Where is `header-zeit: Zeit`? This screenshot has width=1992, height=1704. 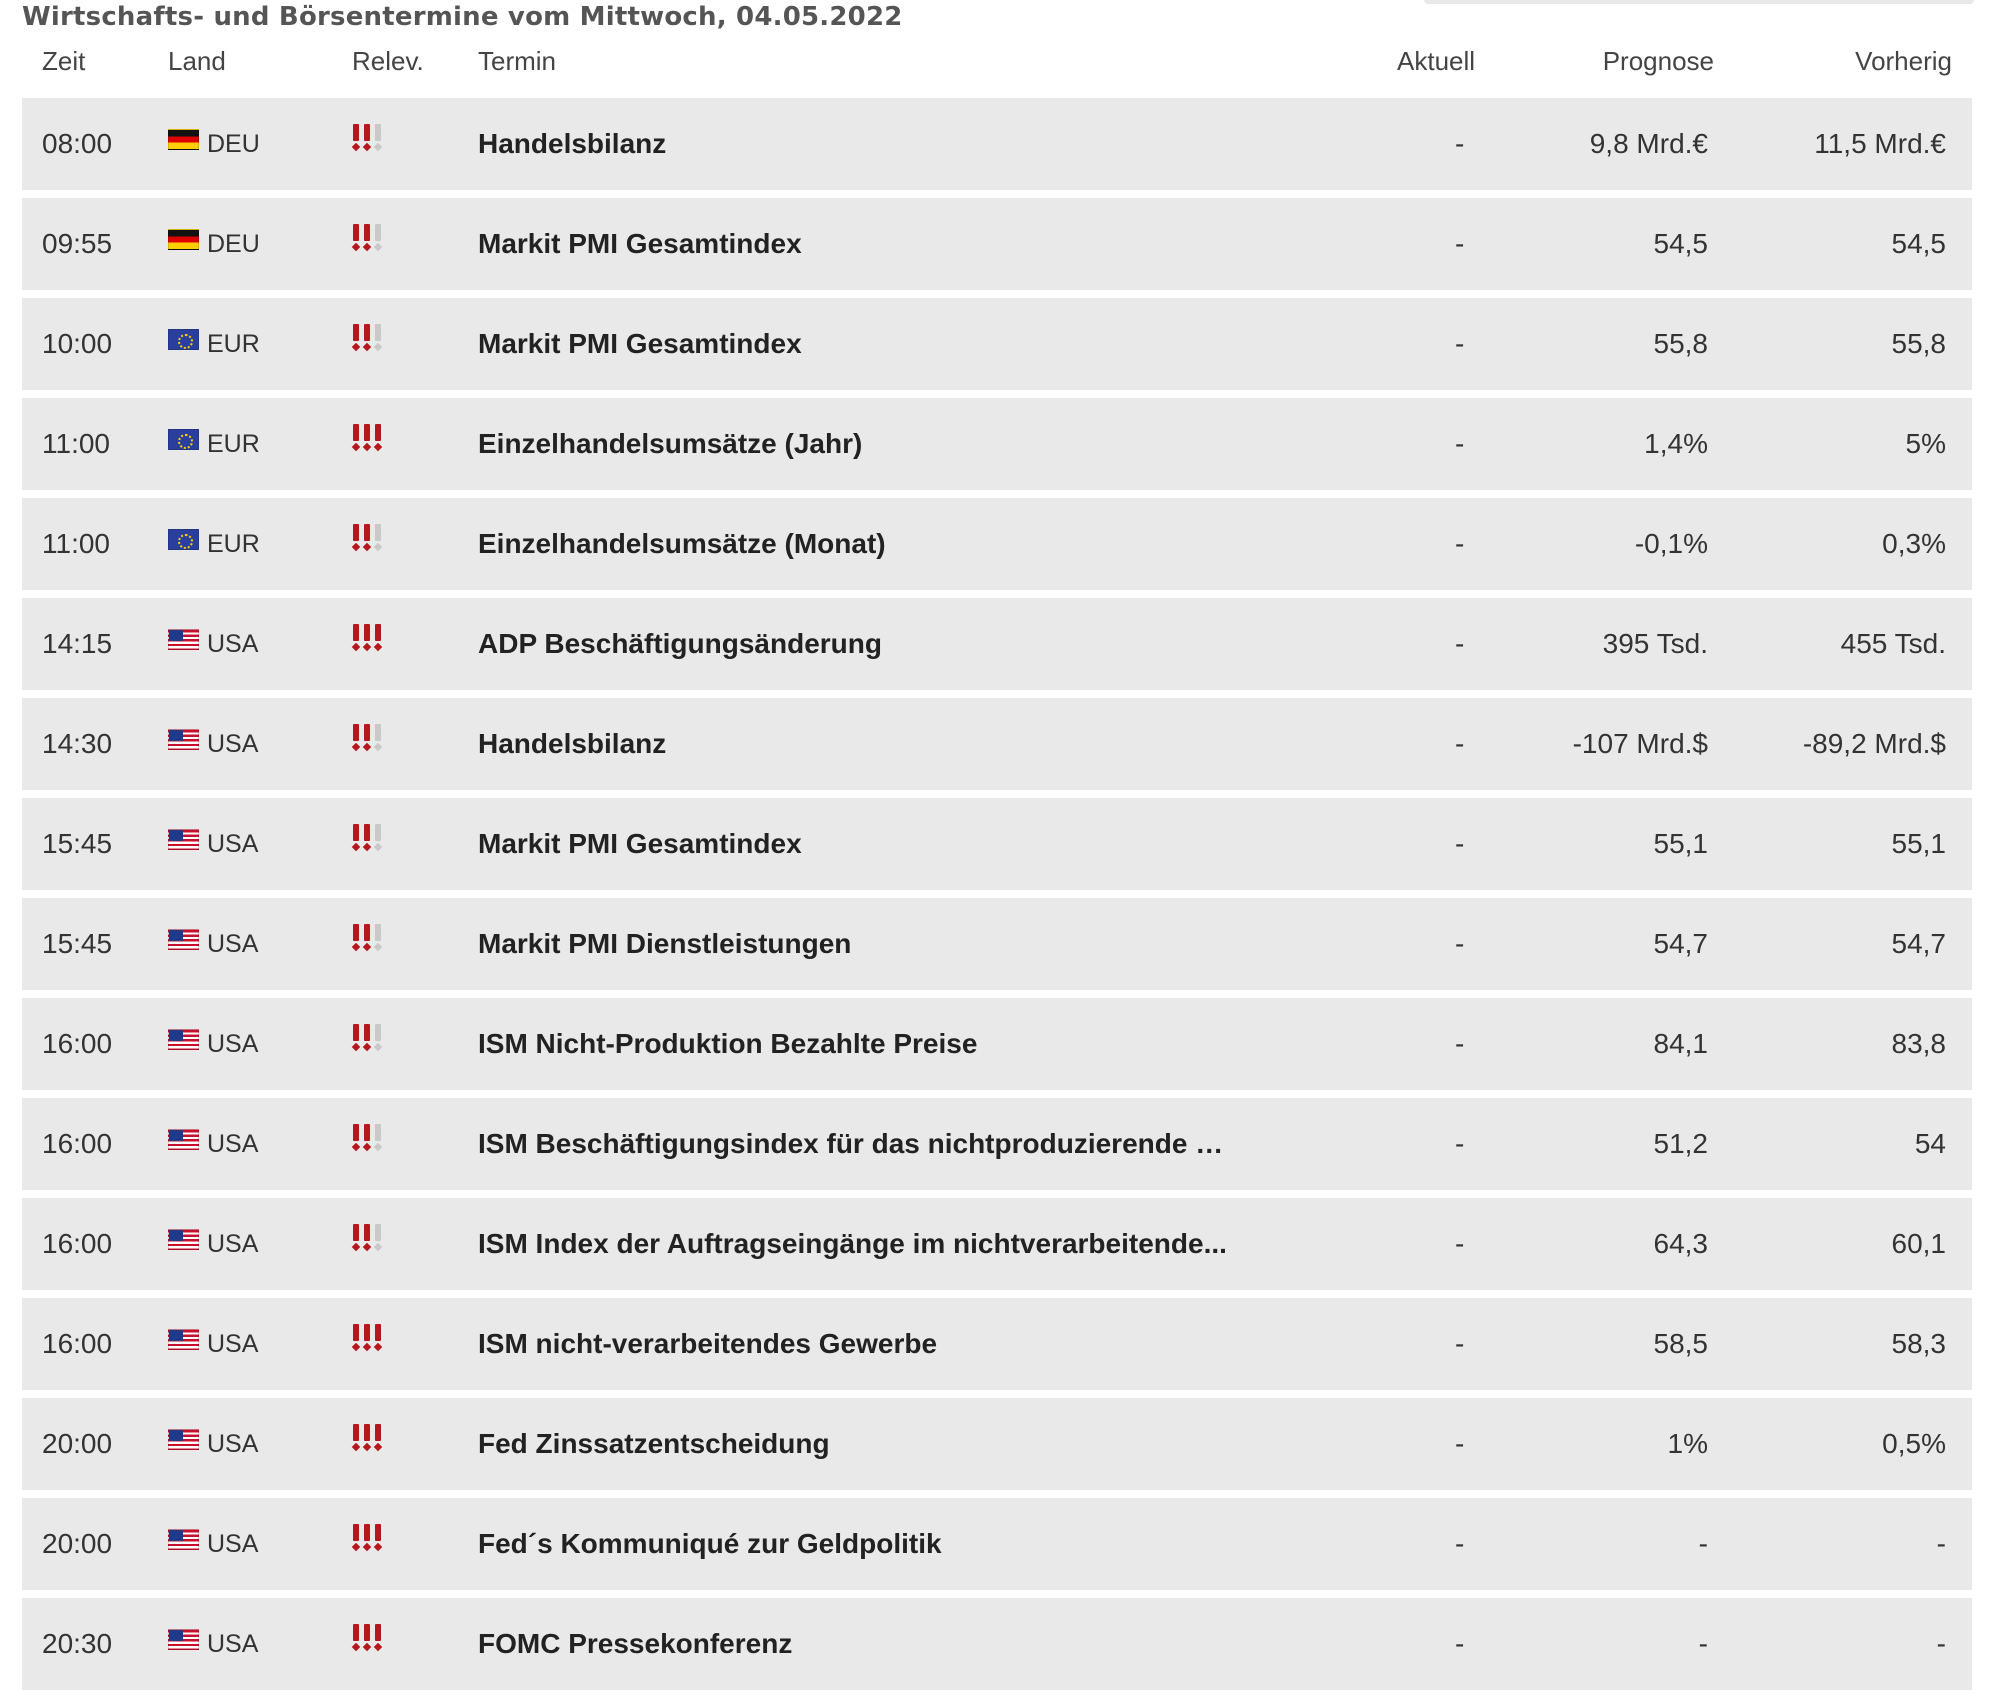 header-zeit: Zeit is located at coordinates (63, 61).